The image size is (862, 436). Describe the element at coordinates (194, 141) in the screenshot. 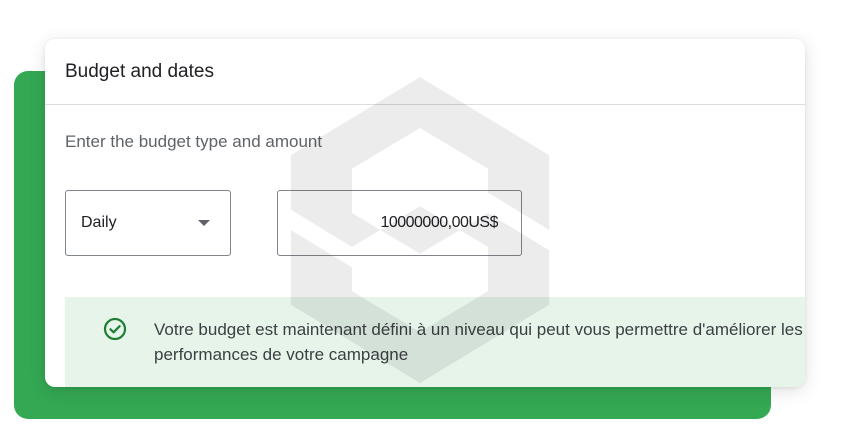

I see `budget-subtitle: Enter the budget type and amount` at that location.